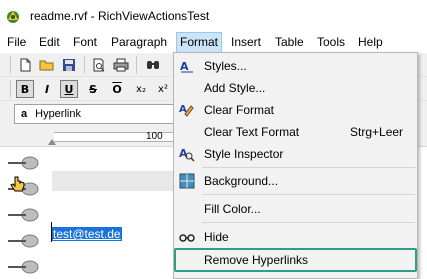 Image resolution: width=427 pixels, height=279 pixels. Describe the element at coordinates (244, 154) in the screenshot. I see `menu-item-label: Style Inspector` at that location.